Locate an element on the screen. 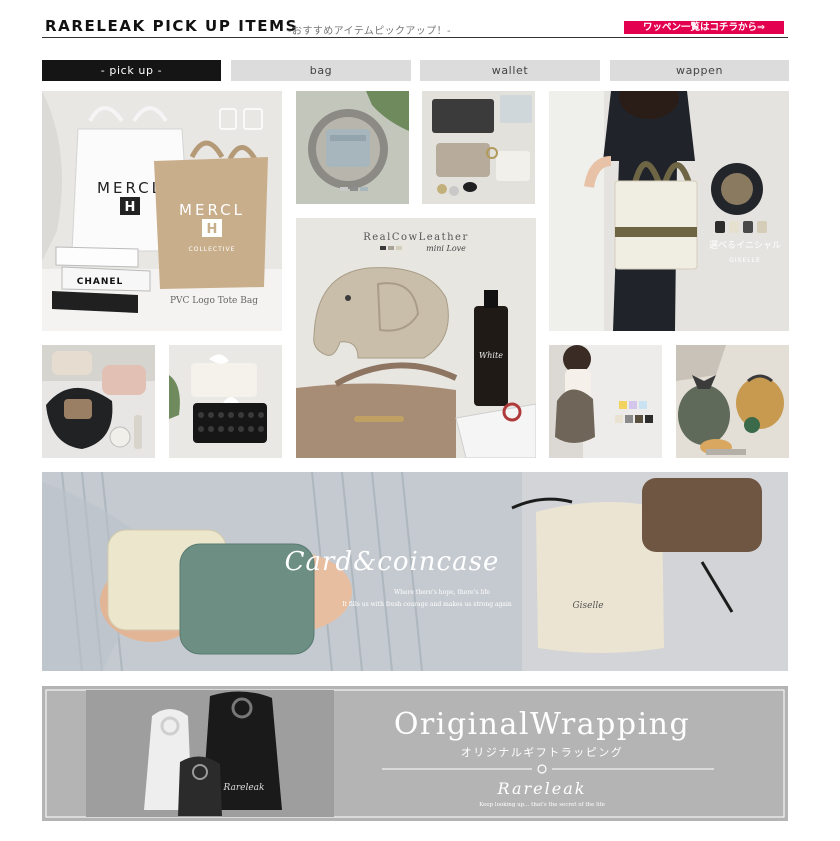 Image resolution: width=840 pixels, height=841 pixels. wrapping-bag-mark: Rareleak is located at coordinates (243, 788).